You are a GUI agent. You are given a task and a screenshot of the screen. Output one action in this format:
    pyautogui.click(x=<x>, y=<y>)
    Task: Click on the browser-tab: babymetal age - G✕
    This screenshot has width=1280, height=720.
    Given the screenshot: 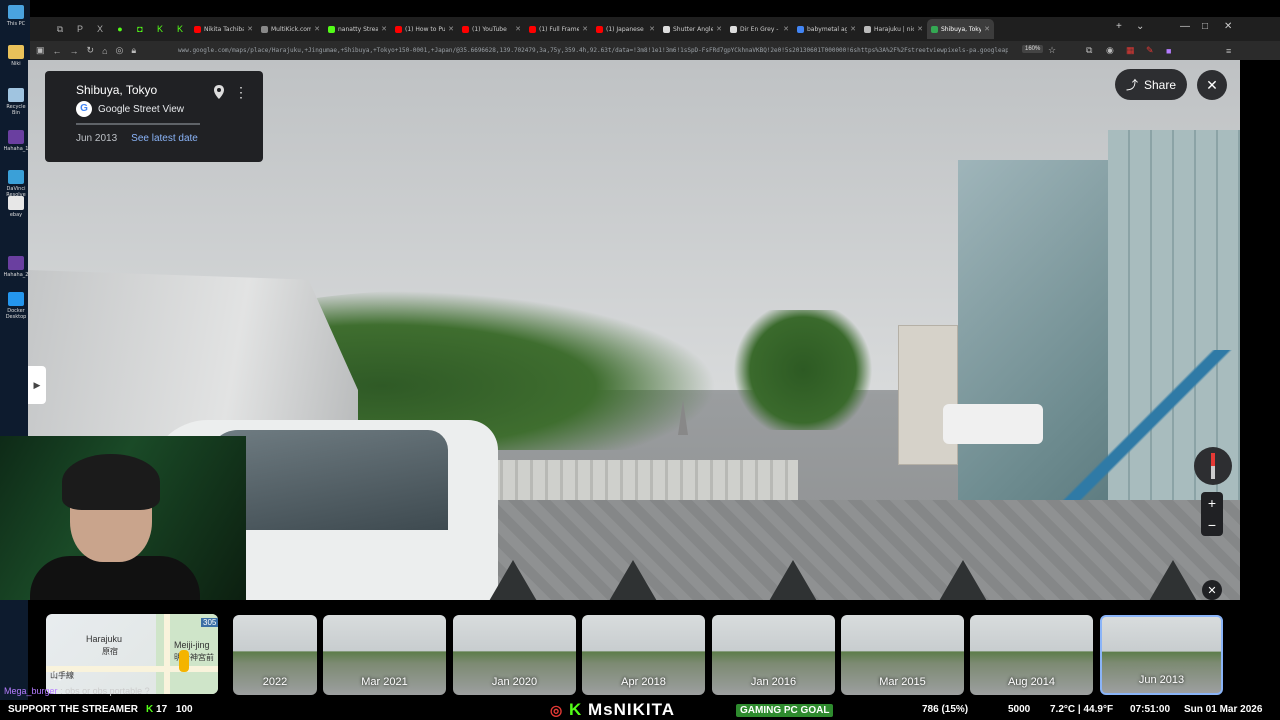 What is the action you would take?
    pyautogui.click(x=826, y=29)
    